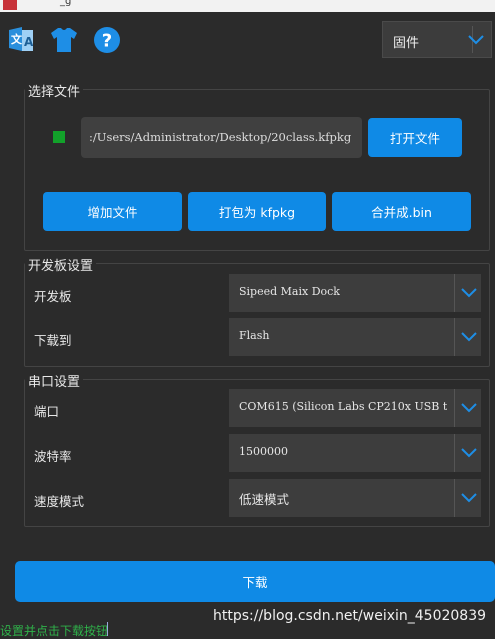  I want to click on svg-text: A, so click(29, 42).